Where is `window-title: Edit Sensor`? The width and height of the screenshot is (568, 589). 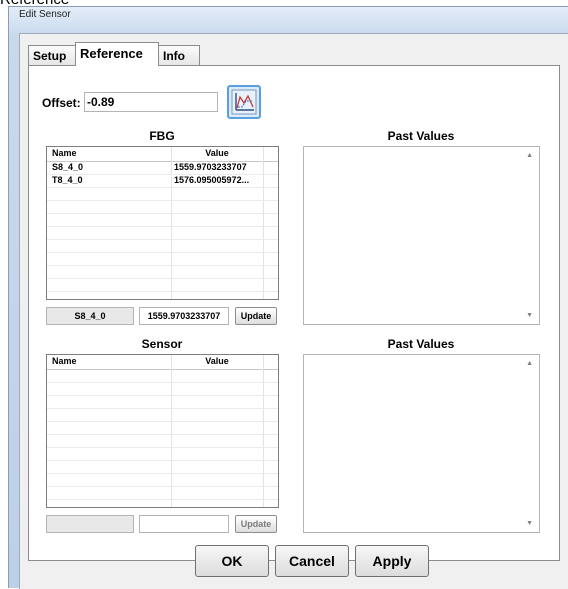 window-title: Edit Sensor is located at coordinates (45, 14).